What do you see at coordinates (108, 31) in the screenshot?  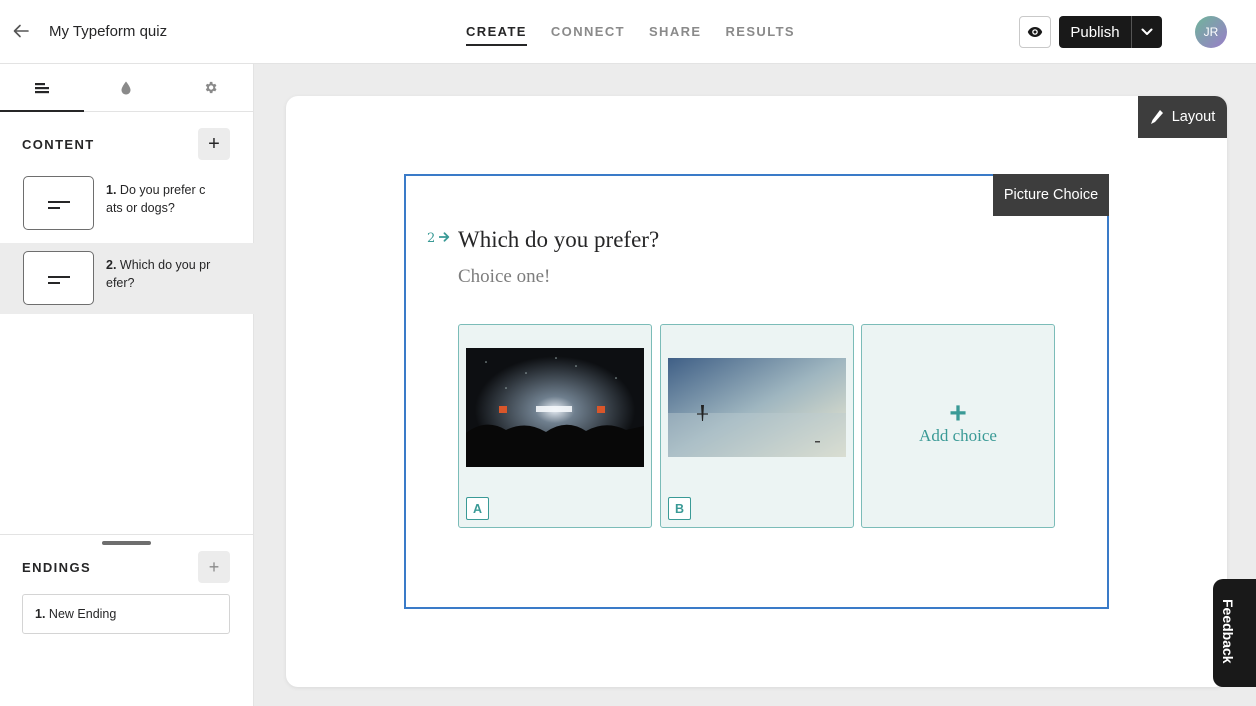 I see `form-title: My Typeform quiz` at bounding box center [108, 31].